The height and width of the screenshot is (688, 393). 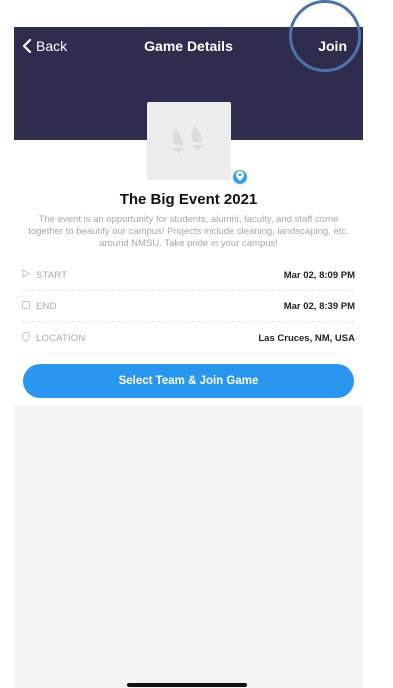 What do you see at coordinates (319, 275) in the screenshot?
I see `start-value: Mar 02, 8:09 PM` at bounding box center [319, 275].